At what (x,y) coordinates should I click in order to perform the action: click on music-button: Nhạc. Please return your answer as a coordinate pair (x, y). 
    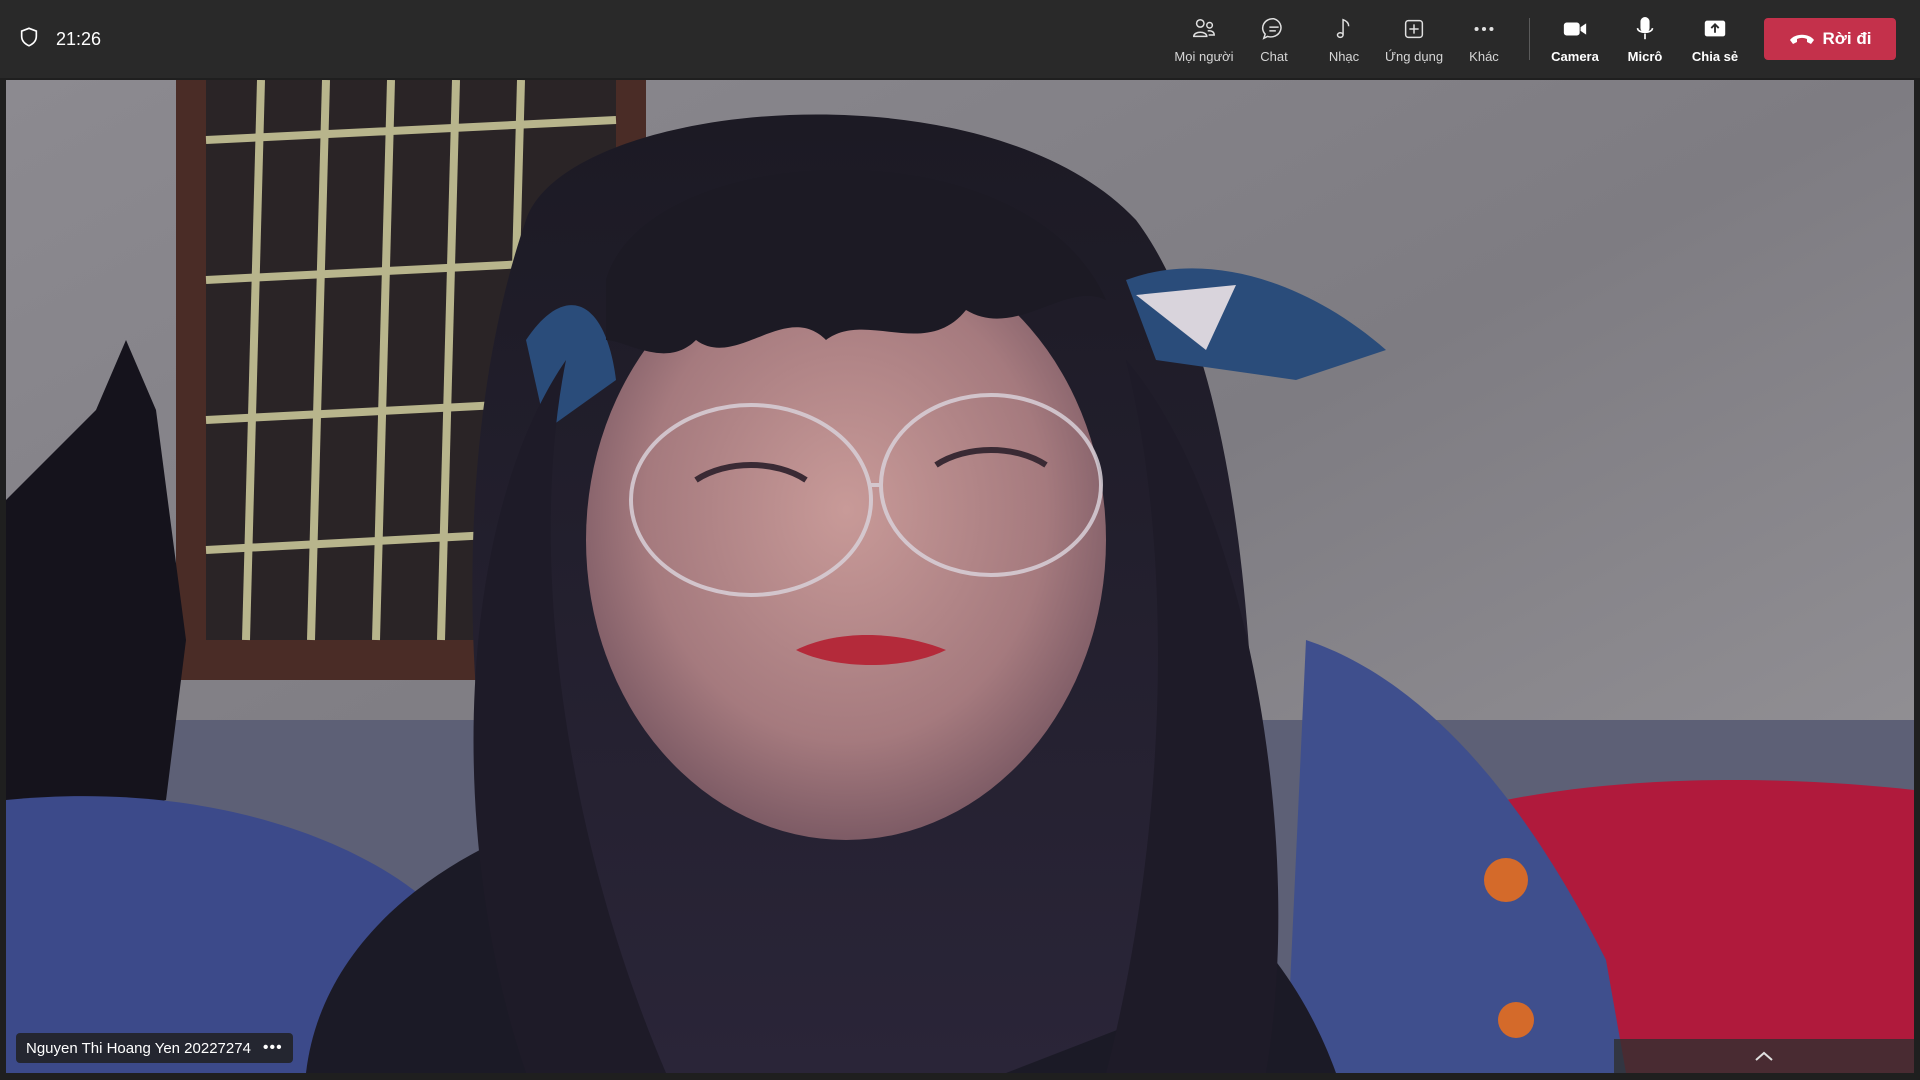
    Looking at the image, I should click on (1344, 39).